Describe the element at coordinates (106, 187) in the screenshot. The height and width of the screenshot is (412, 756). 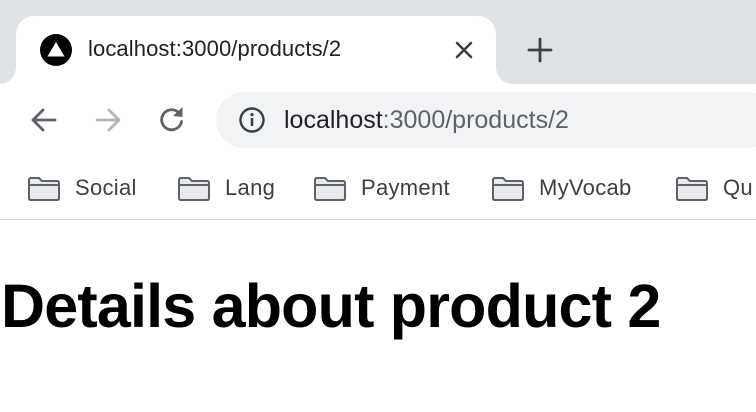
I see `bookmark-label: Social` at that location.